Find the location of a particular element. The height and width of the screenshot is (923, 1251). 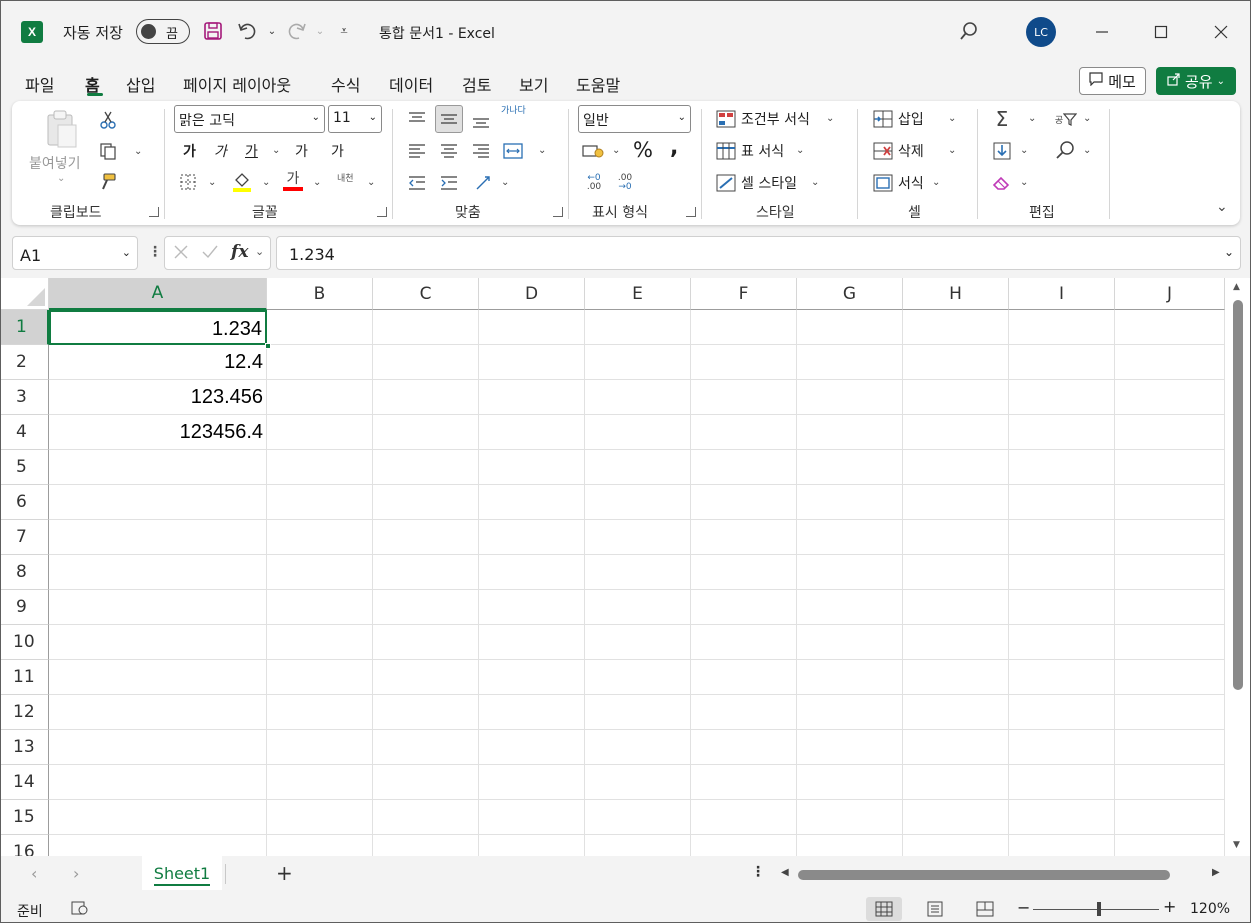

cell-h7 is located at coordinates (956, 537).